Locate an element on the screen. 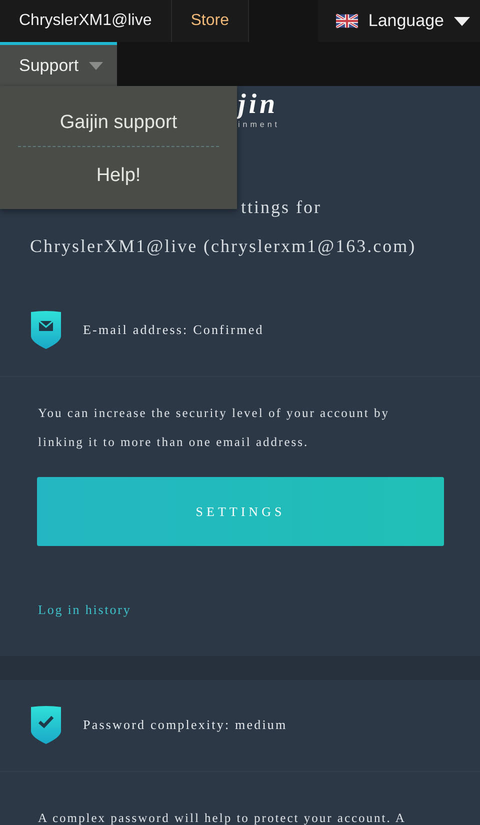 This screenshot has height=825, width=480. section-title: E-mail address: Confirmed is located at coordinates (173, 330).